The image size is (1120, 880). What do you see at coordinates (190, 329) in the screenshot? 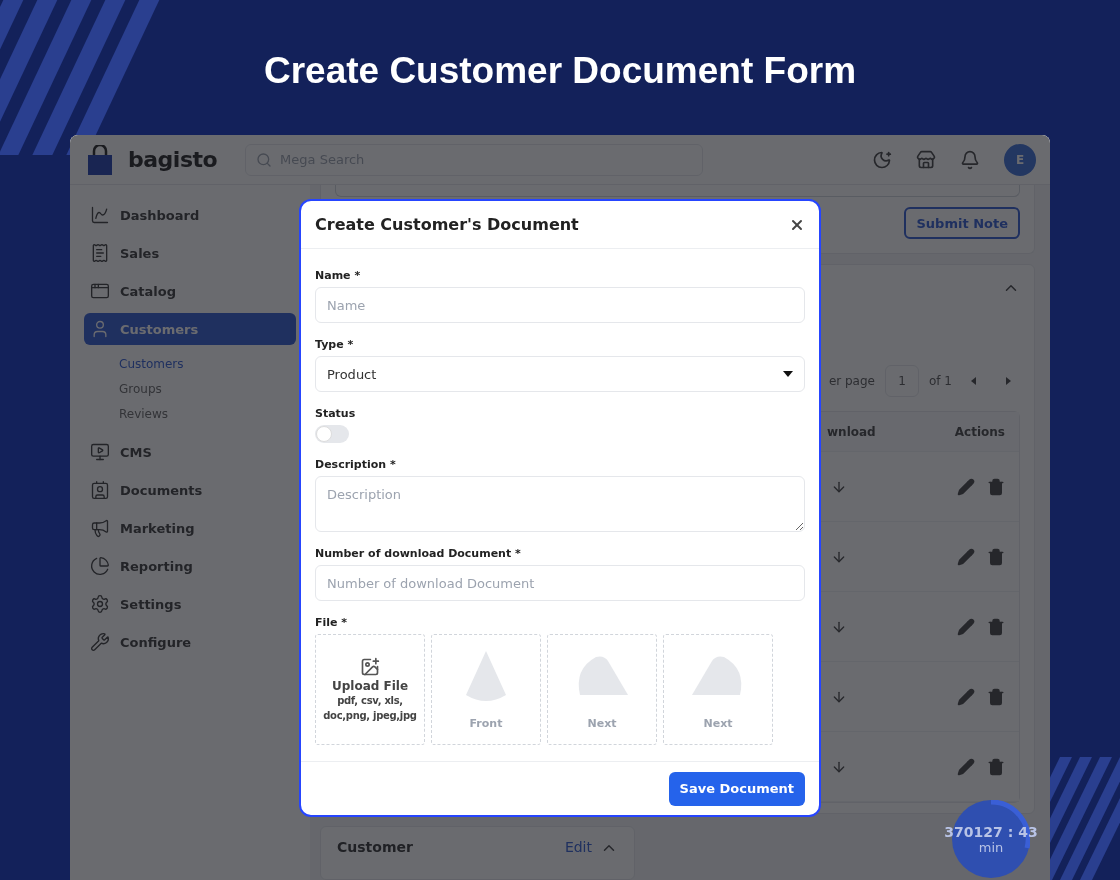
I see `sidebar-item: Customers` at bounding box center [190, 329].